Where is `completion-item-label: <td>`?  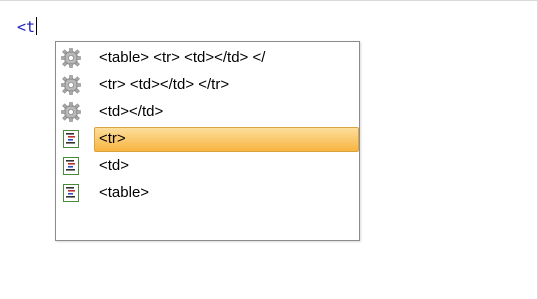 completion-item-label: <td> is located at coordinates (114, 165).